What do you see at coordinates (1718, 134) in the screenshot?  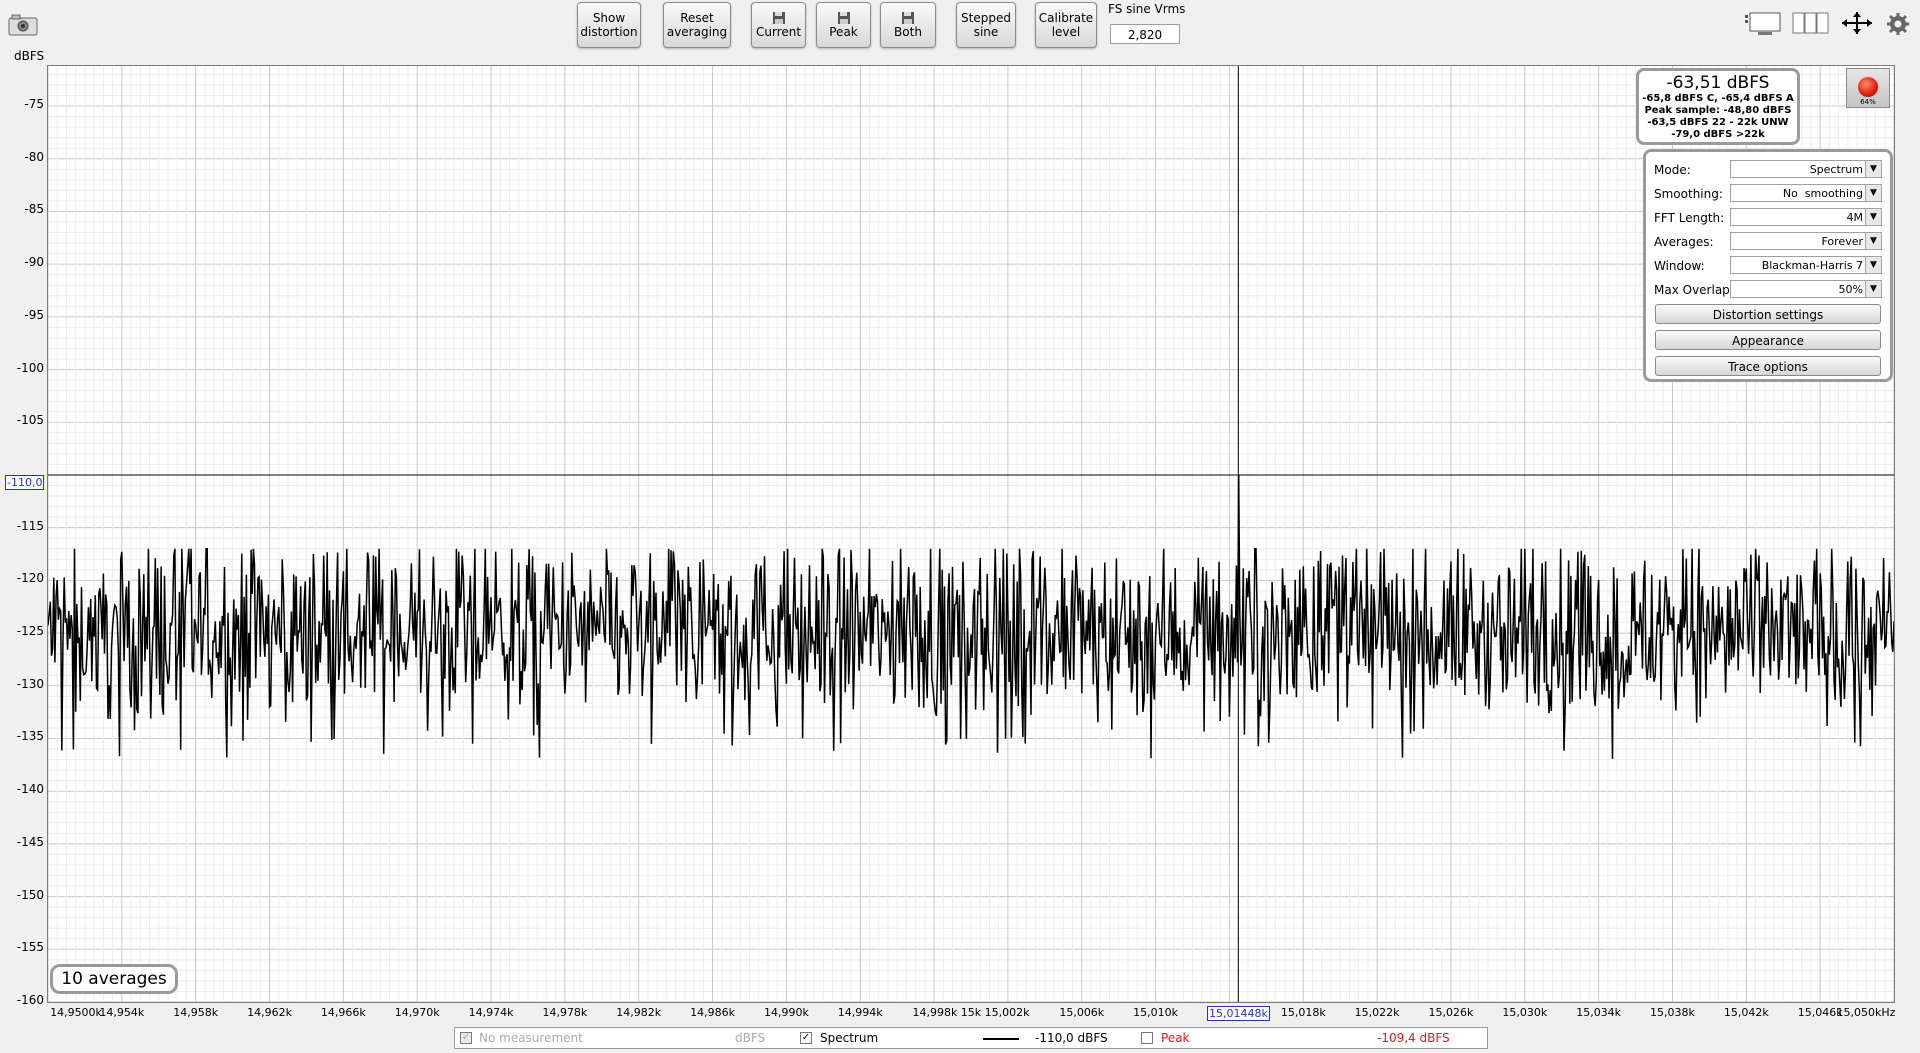 I see `readout-line4: -79,0 dBFS >22k` at bounding box center [1718, 134].